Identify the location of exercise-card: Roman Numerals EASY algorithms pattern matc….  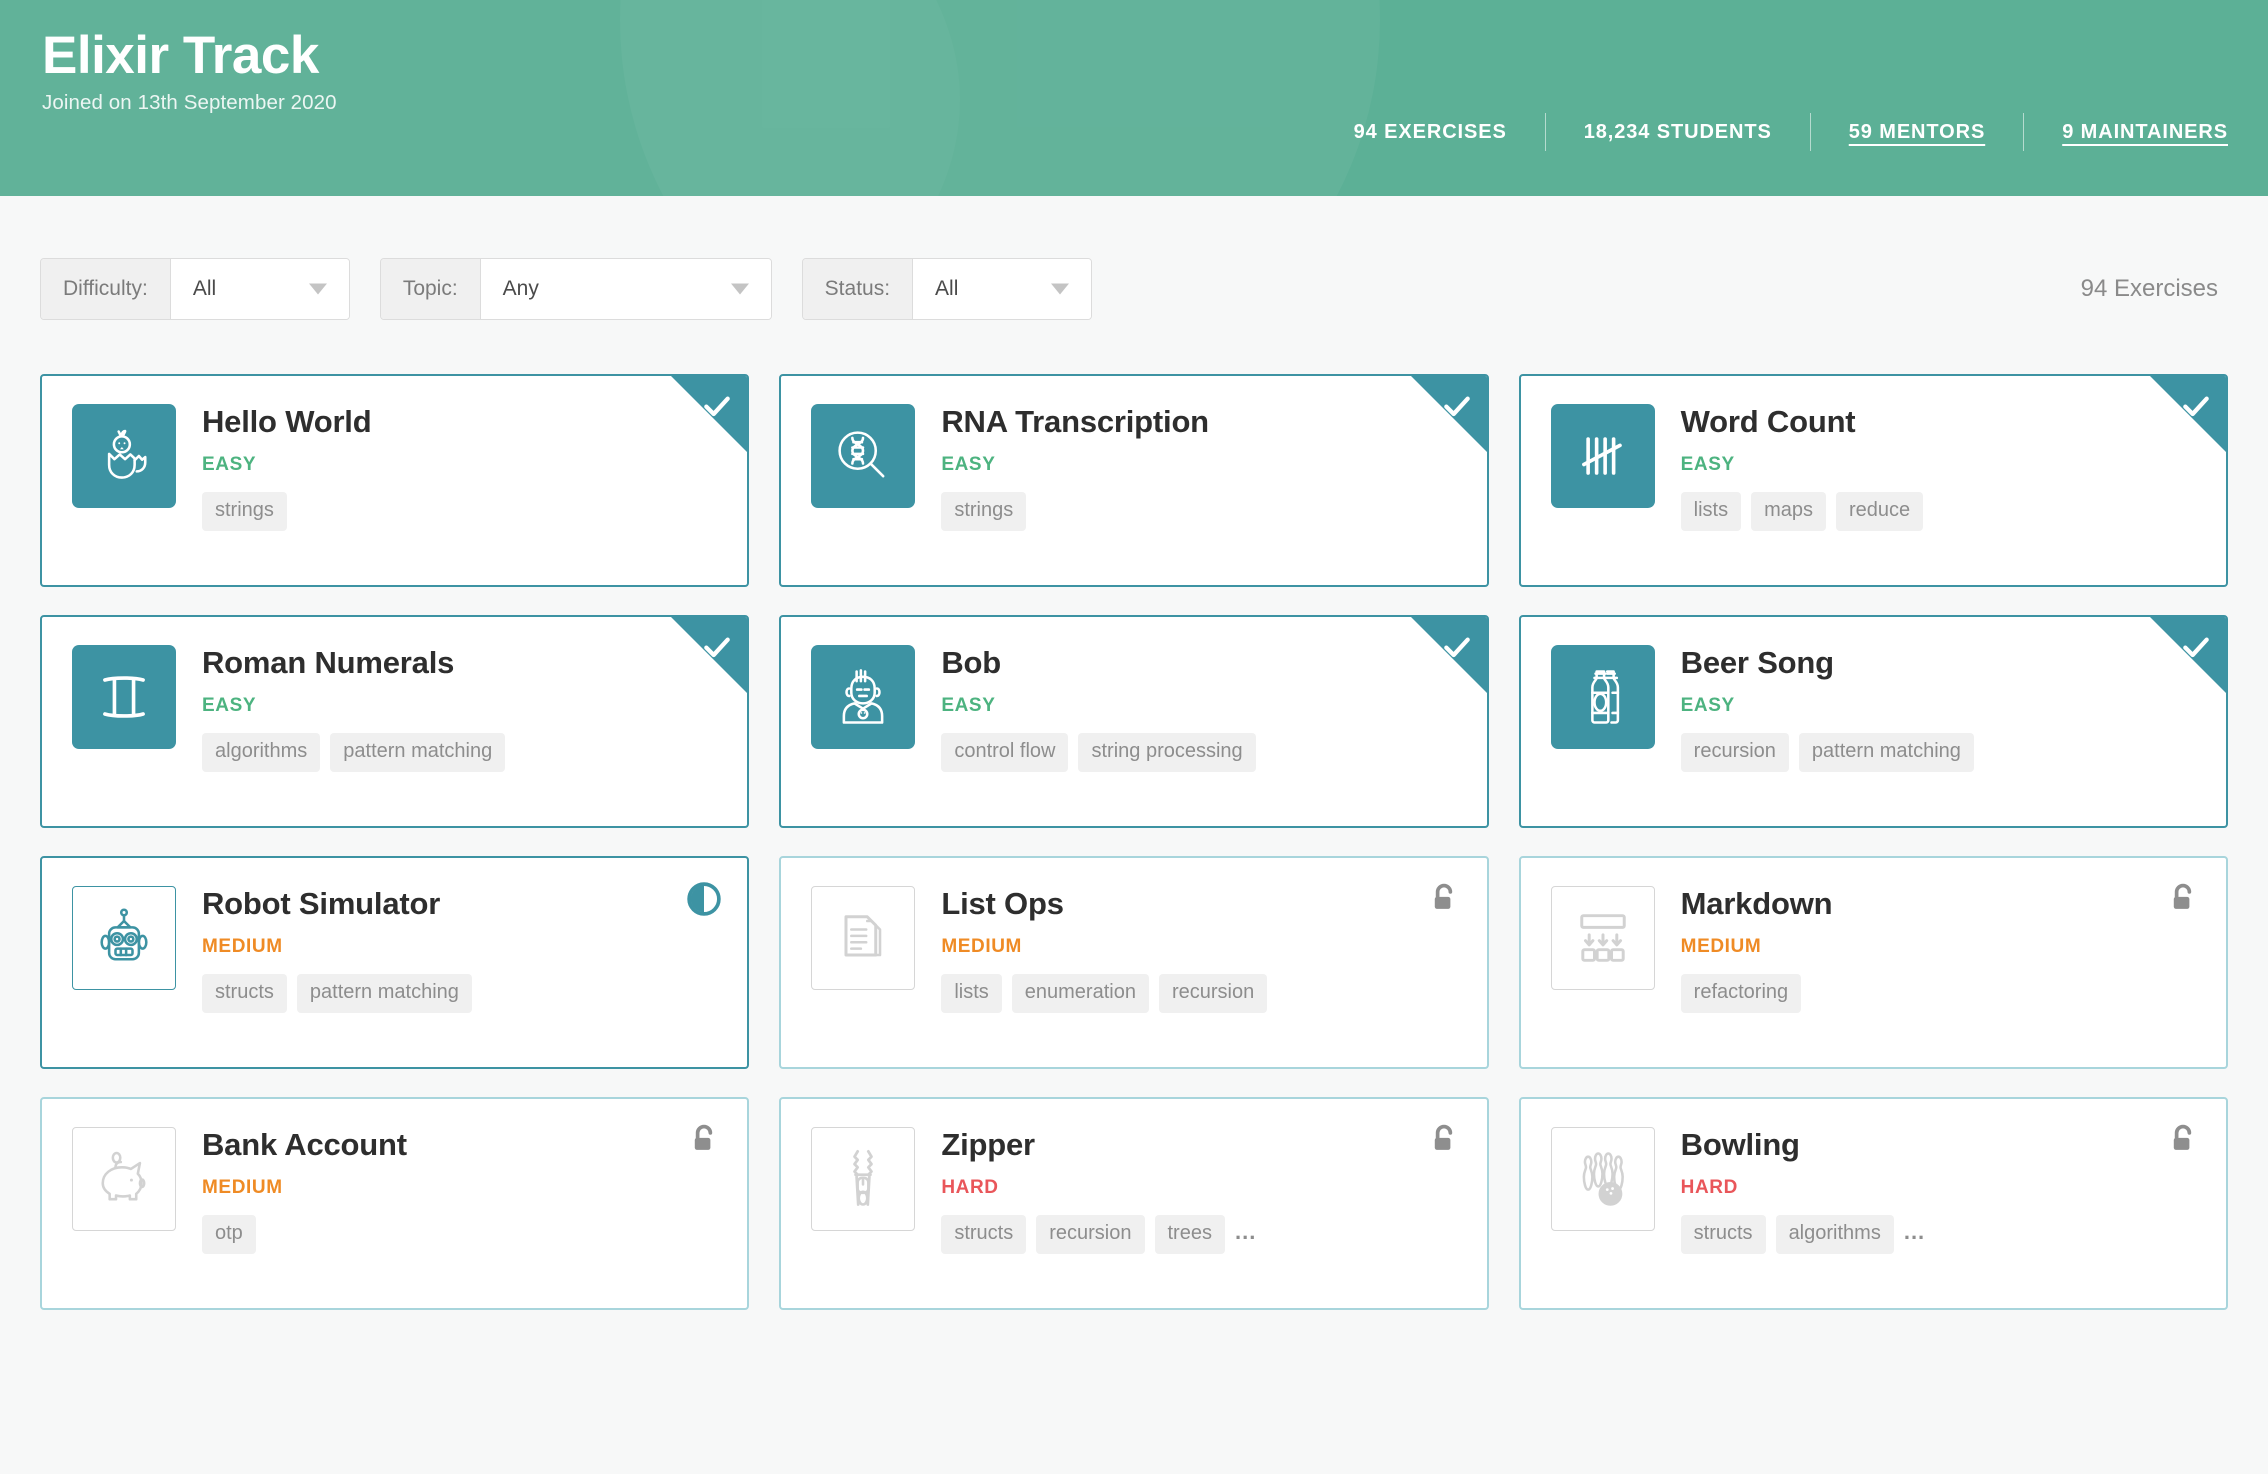
(395, 721).